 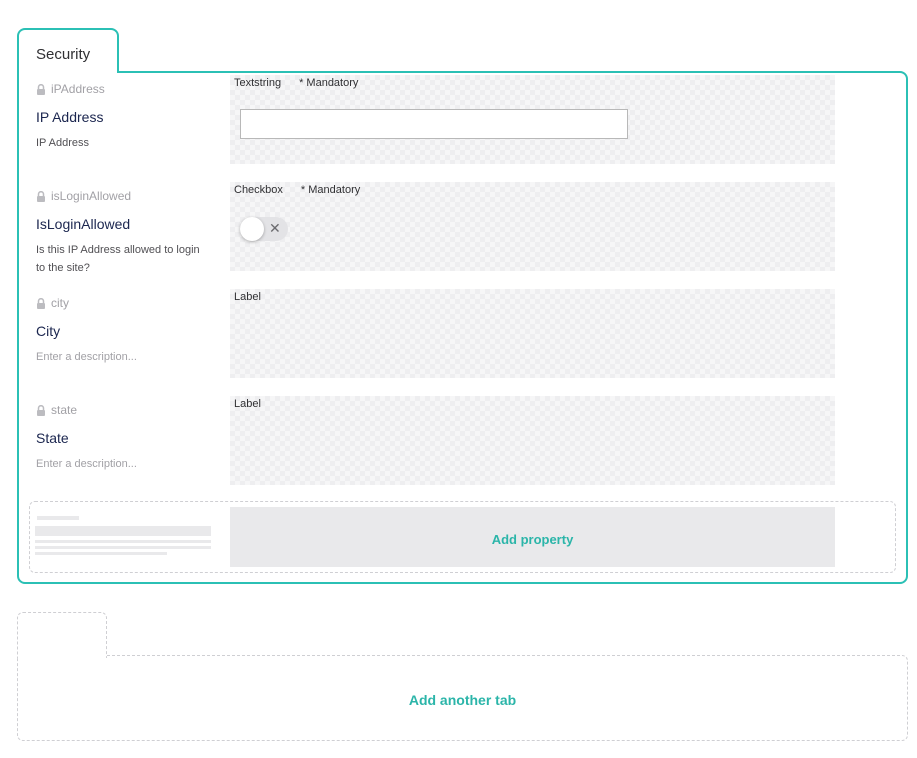 What do you see at coordinates (532, 226) in the screenshot?
I see `property-editor-preview: Checkbox * Mandatory ✕` at bounding box center [532, 226].